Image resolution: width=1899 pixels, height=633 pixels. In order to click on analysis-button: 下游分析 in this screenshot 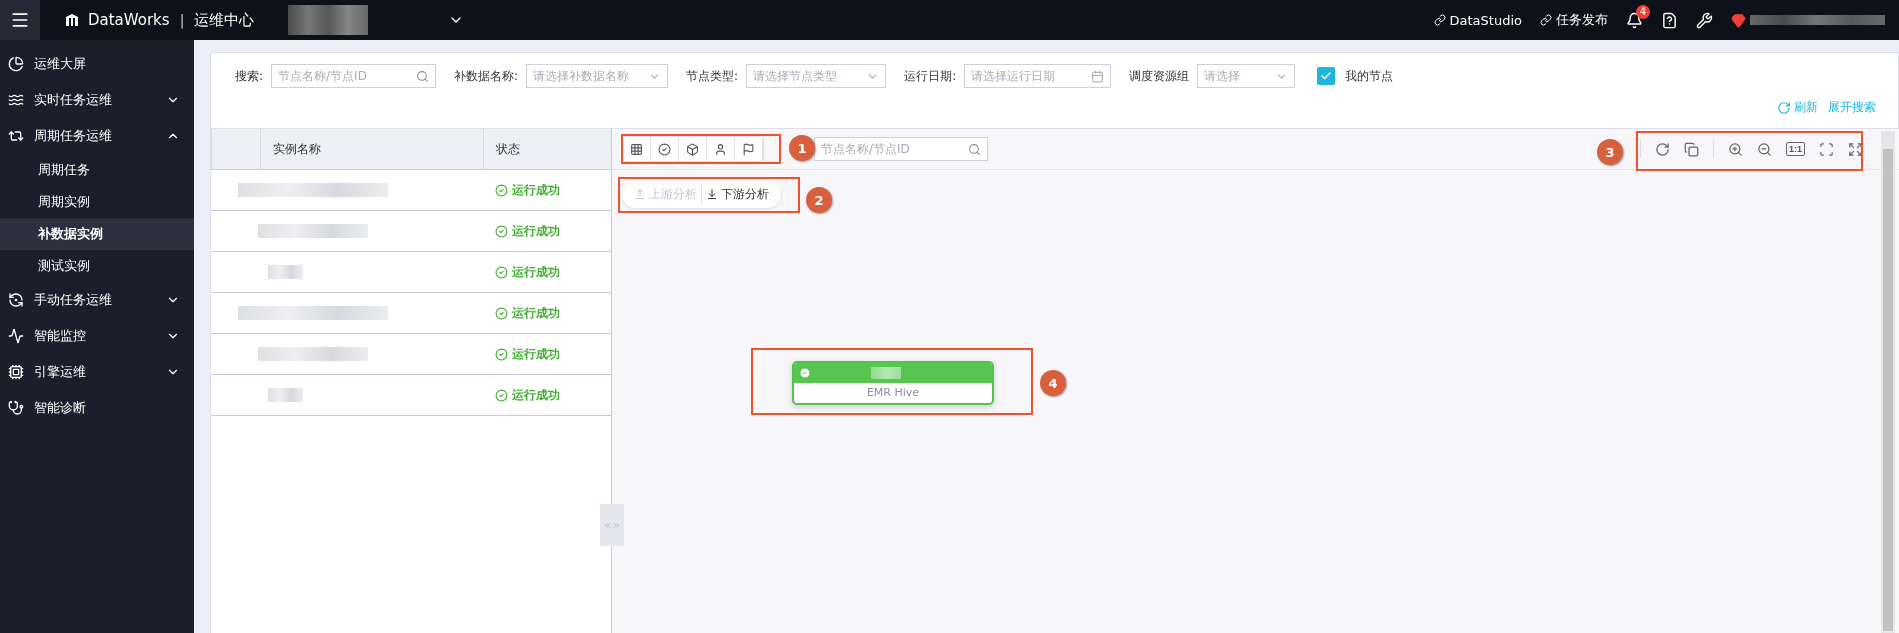, I will do `click(737, 194)`.